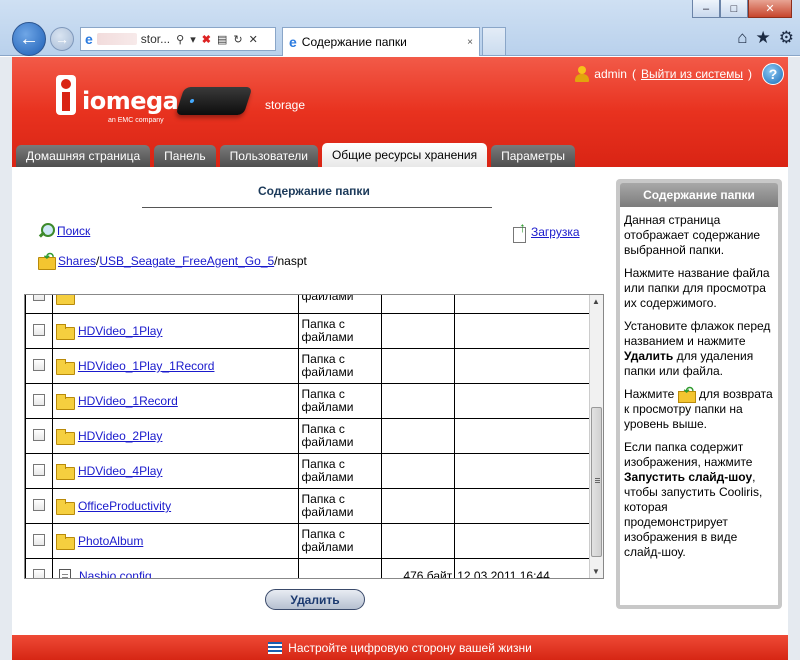 Image resolution: width=800 pixels, height=660 pixels. Describe the element at coordinates (185, 156) in the screenshot. I see `tab-dashboard: Панель` at that location.